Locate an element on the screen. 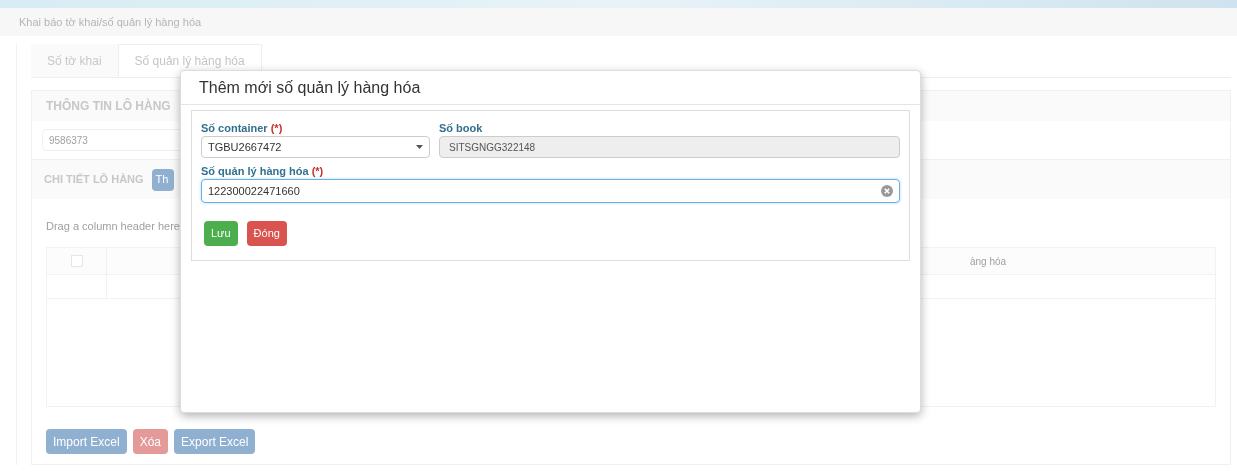 The height and width of the screenshot is (473, 1237). dialog-title: Thêm mới số quản lý hàng hóa is located at coordinates (310, 87).